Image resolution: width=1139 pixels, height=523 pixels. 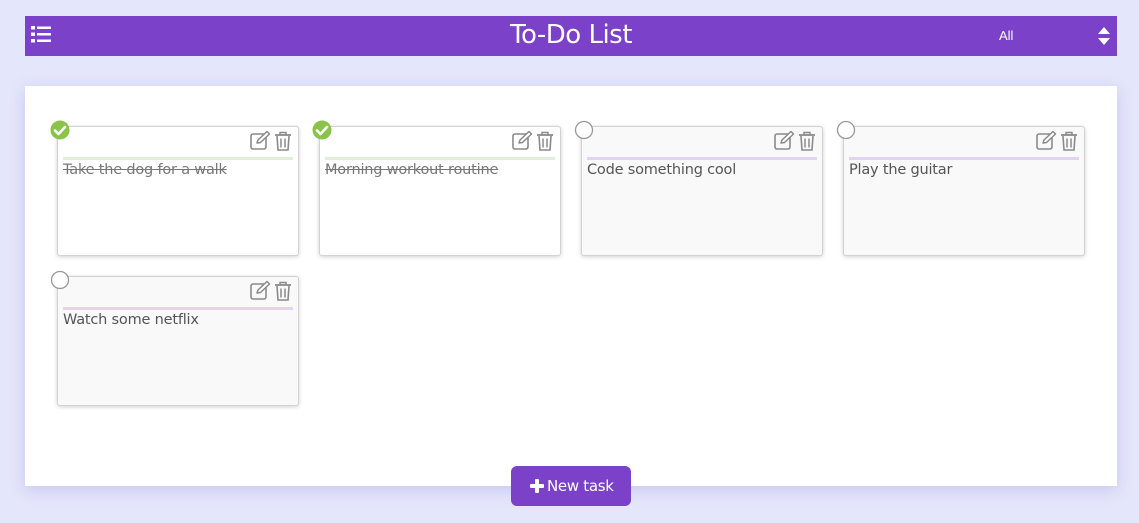 I want to click on app-header: To-Do List All, so click(x=571, y=36).